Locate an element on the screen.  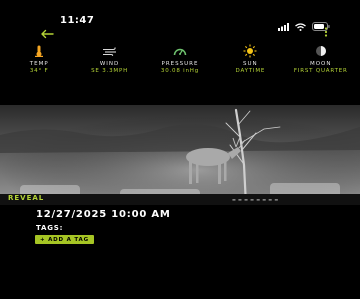
stat-temp-label: TEMP is located at coordinates (39, 64).